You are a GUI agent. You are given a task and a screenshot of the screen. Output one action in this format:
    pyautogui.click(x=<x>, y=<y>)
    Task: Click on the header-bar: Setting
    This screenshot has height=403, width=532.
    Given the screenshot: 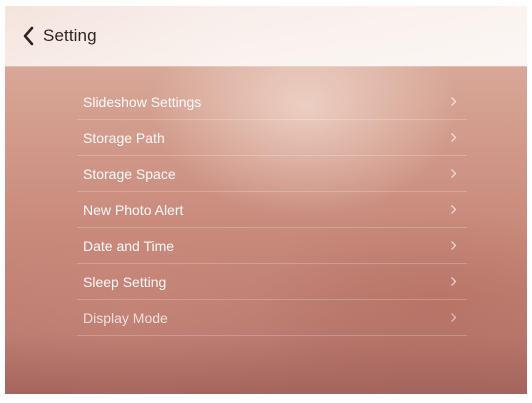 What is the action you would take?
    pyautogui.click(x=266, y=36)
    